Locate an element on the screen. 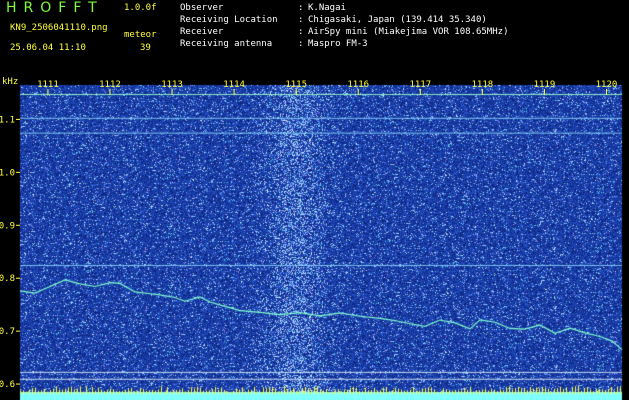 The height and width of the screenshot is (400, 629). antenna-colon: : is located at coordinates (301, 44).